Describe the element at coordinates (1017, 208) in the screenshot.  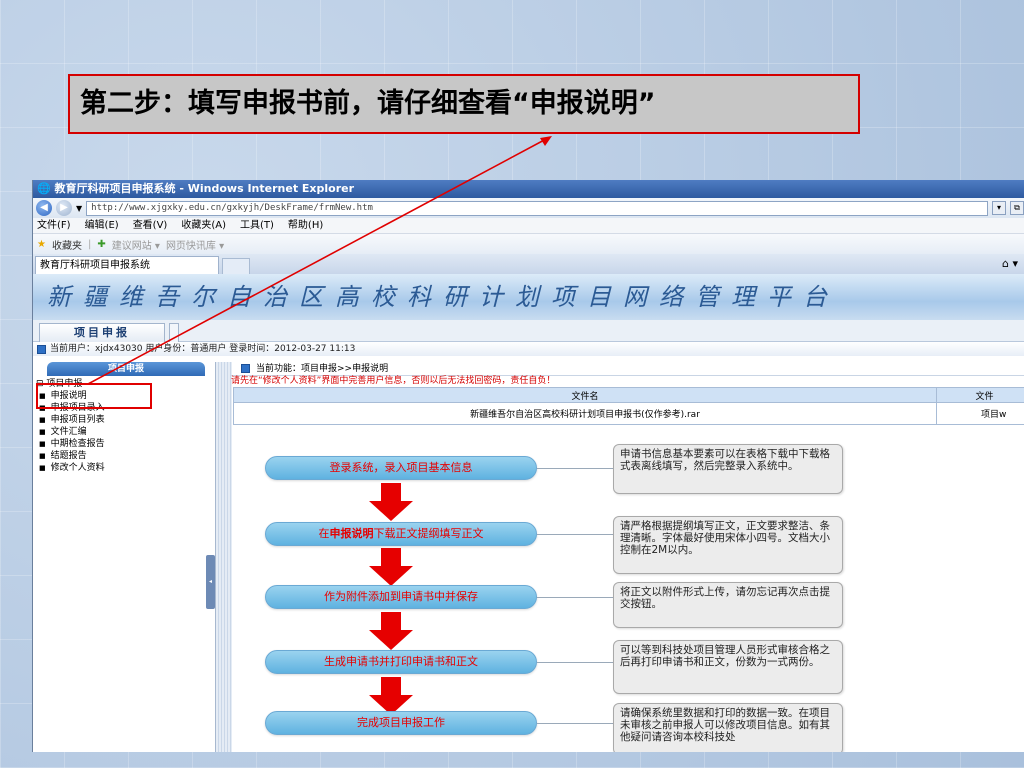
I see `compat-view-icon: ⧉` at that location.